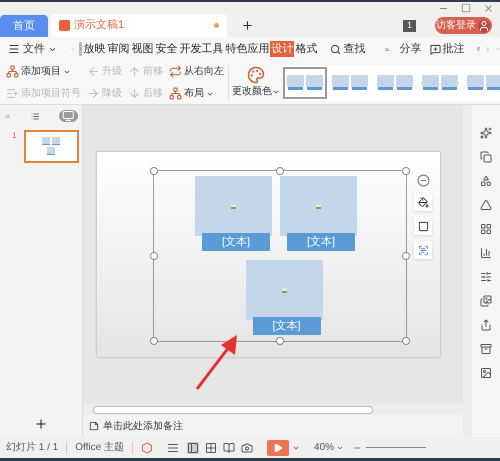  I want to click on note-icon, so click(94, 426).